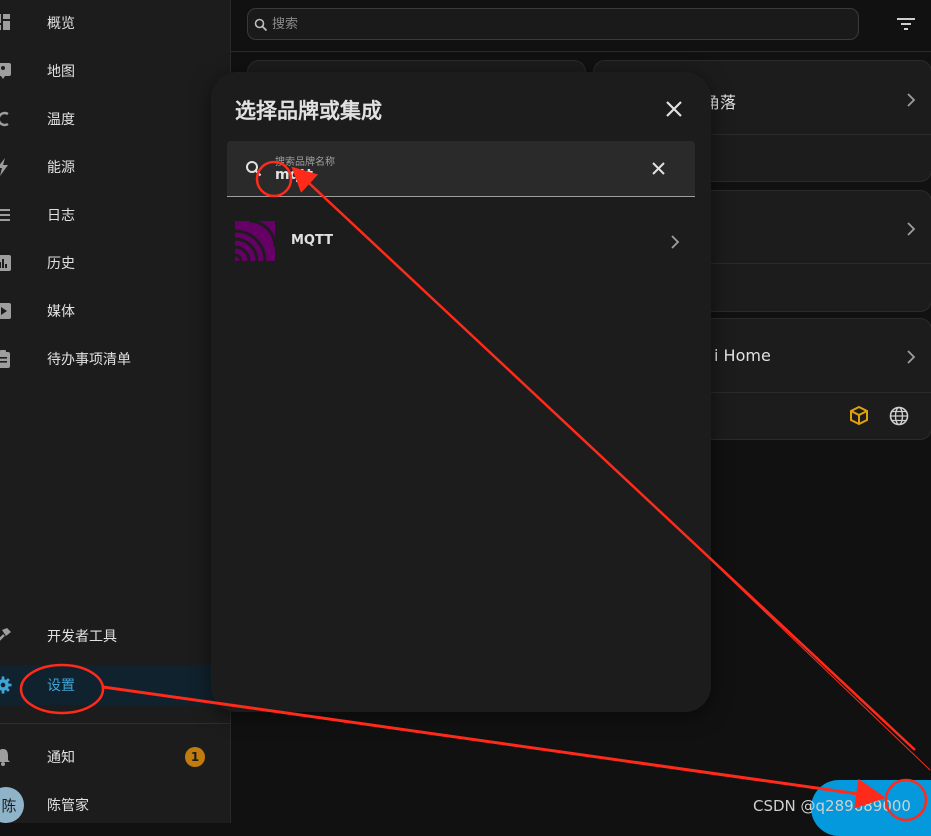  Describe the element at coordinates (61, 758) in the screenshot. I see `sidebar-item-label: 通知` at that location.